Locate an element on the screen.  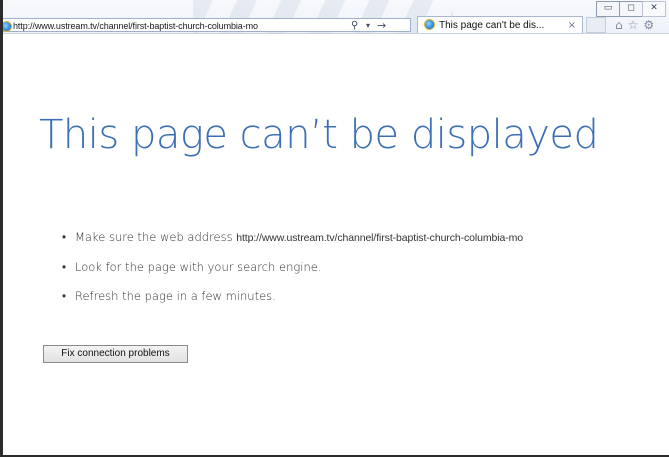
close-window-button: ✕ is located at coordinates (654, 9).